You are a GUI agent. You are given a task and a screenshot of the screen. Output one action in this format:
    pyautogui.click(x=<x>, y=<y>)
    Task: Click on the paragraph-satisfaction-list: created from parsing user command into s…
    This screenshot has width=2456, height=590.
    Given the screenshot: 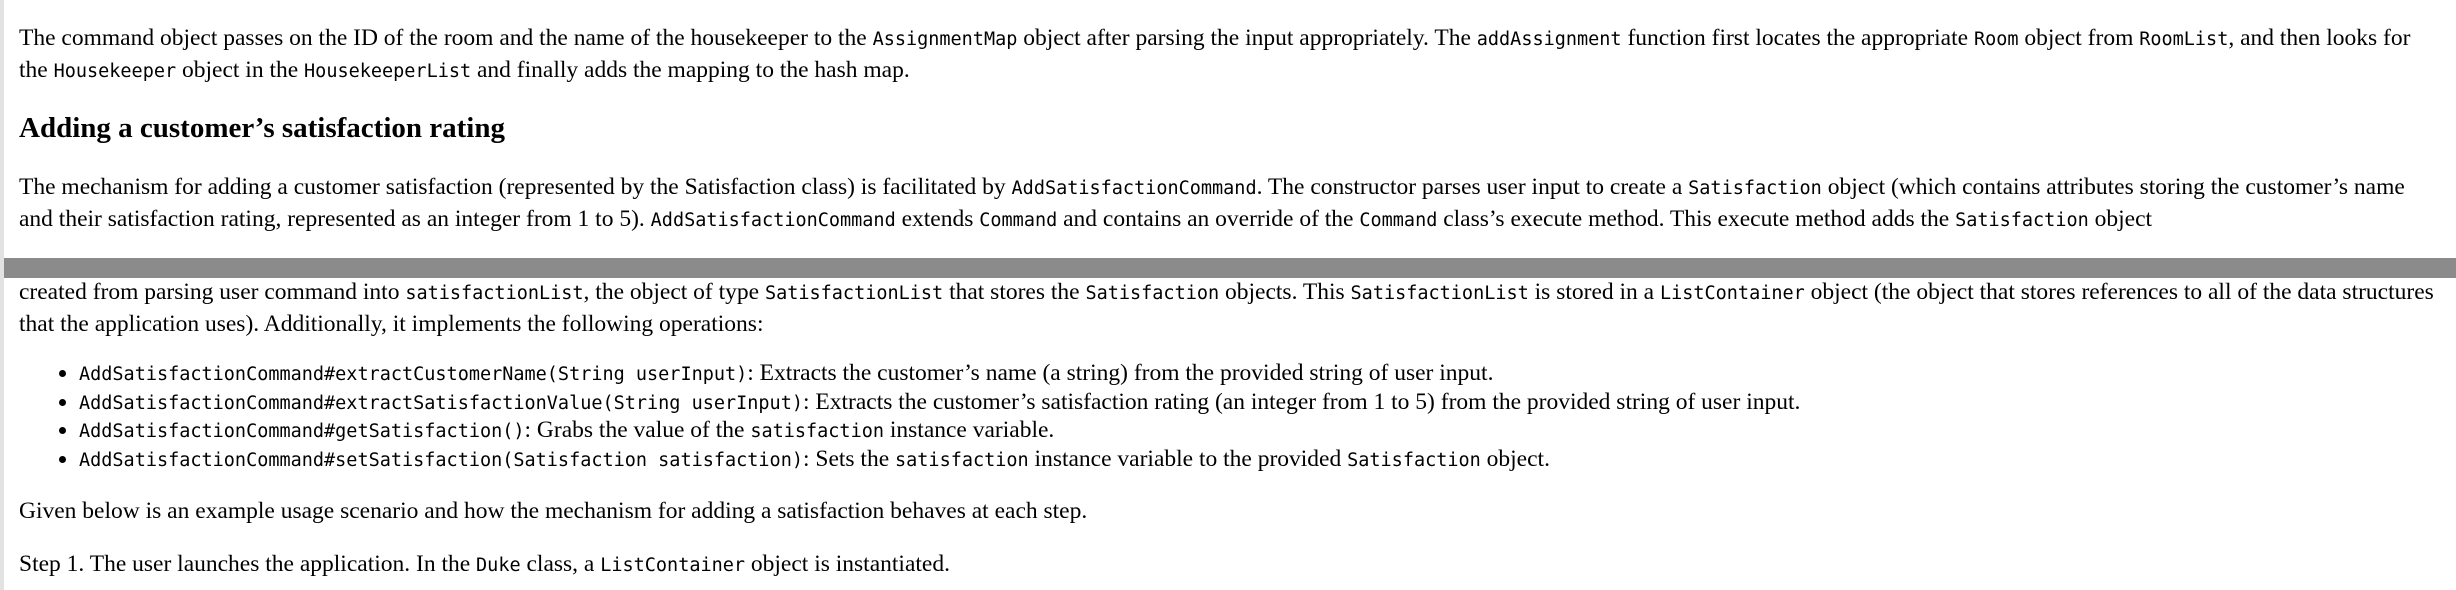 What is the action you would take?
    pyautogui.click(x=1231, y=308)
    